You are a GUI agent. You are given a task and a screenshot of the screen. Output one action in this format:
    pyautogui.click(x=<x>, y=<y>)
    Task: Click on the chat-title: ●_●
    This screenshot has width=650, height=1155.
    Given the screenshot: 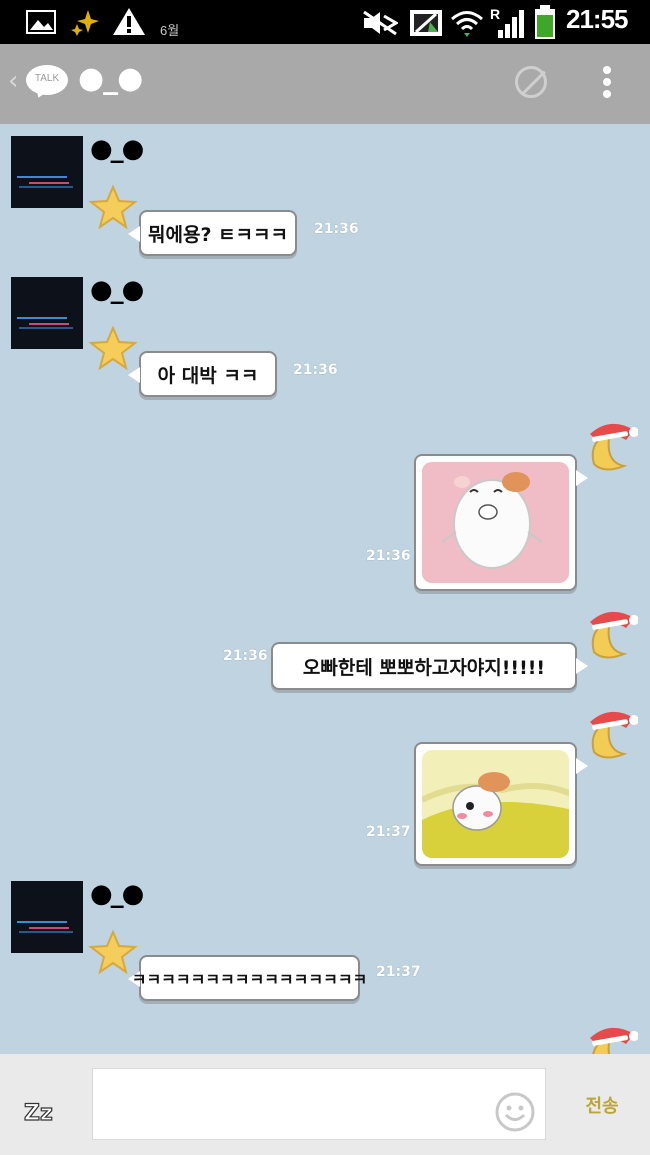 What is the action you would take?
    pyautogui.click(x=110, y=78)
    